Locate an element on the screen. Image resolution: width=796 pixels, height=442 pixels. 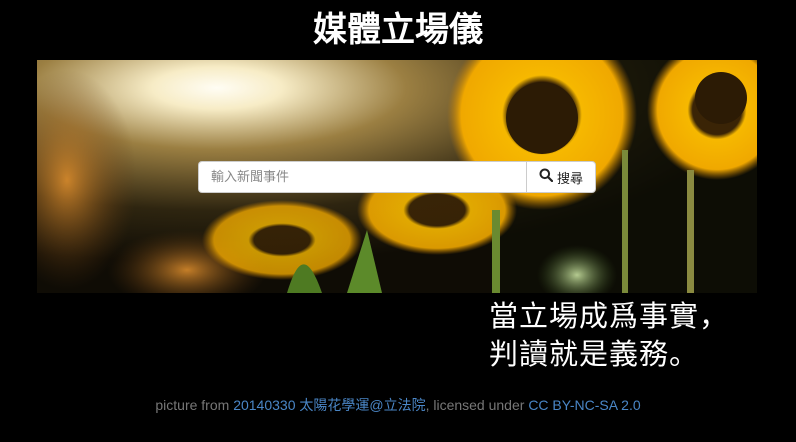
site-title: 媒體立場儀 is located at coordinates (398, 30).